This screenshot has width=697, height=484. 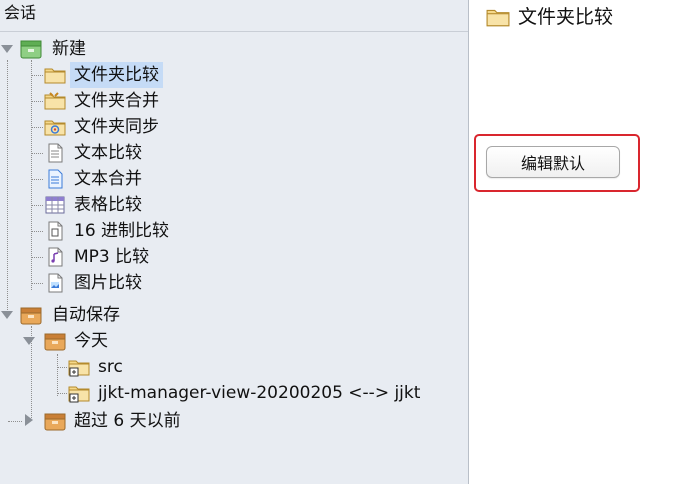 I want to click on tree-item-text-merge: 文本合并, so click(x=234, y=179).